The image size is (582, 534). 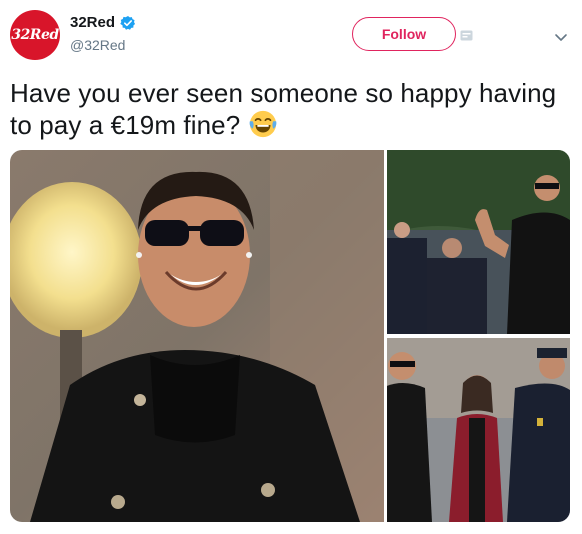 I want to click on avatar-logo-text: 32Red, so click(x=35, y=35).